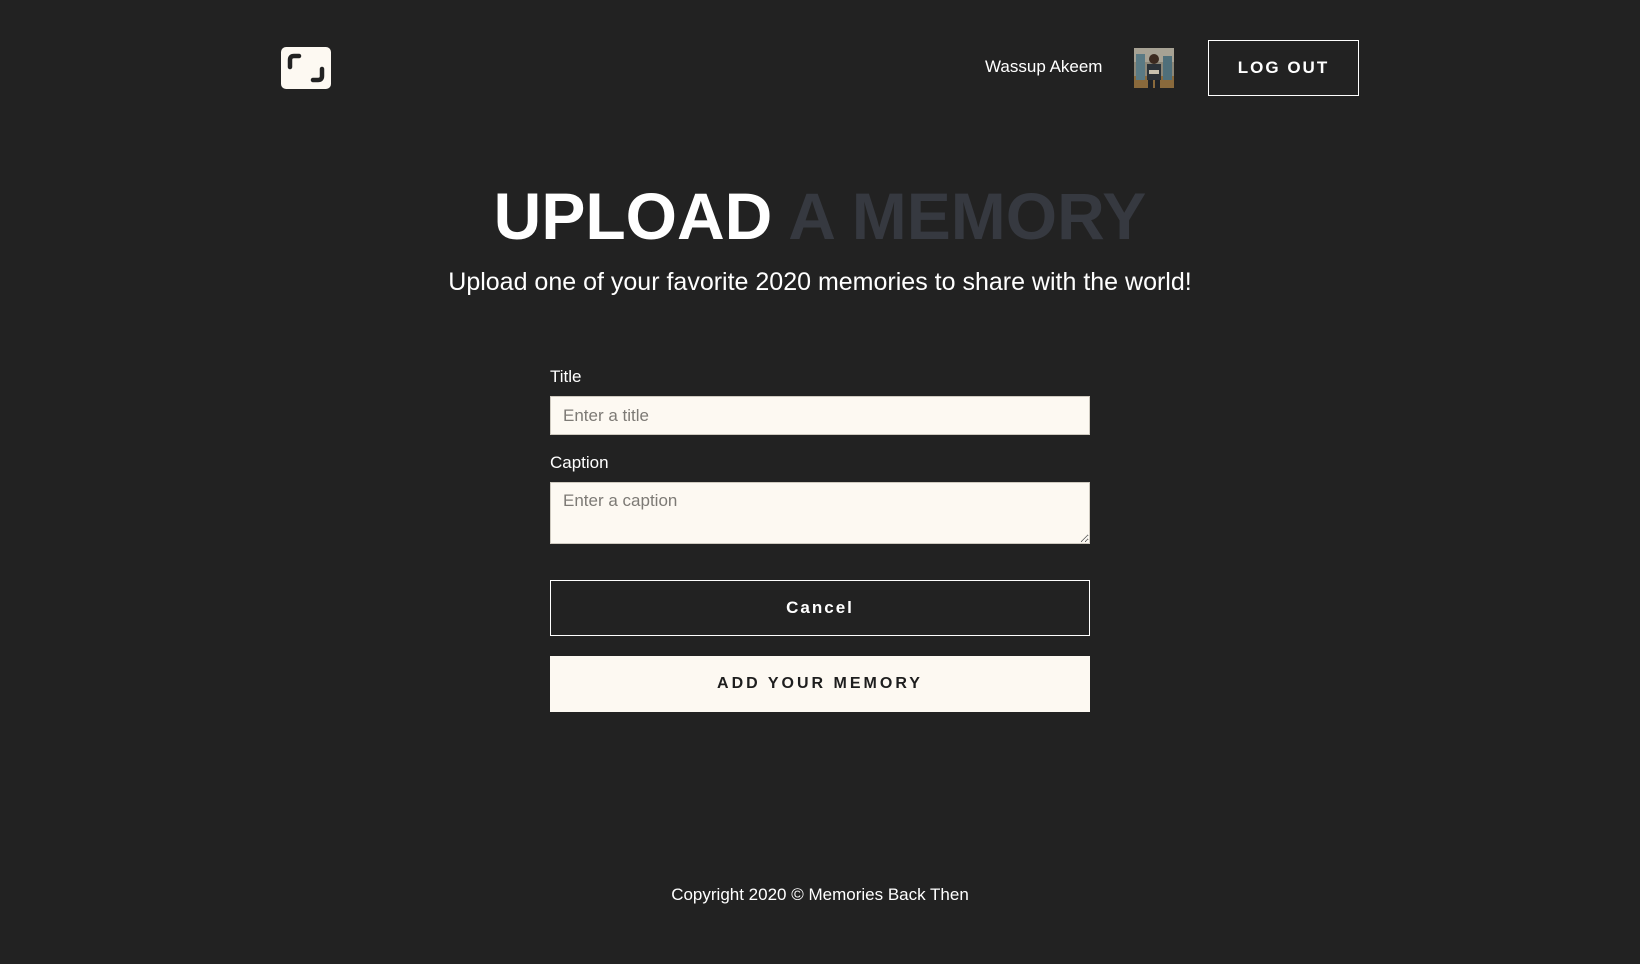  Describe the element at coordinates (1283, 68) in the screenshot. I see `logout-button: LOG OUT` at that location.